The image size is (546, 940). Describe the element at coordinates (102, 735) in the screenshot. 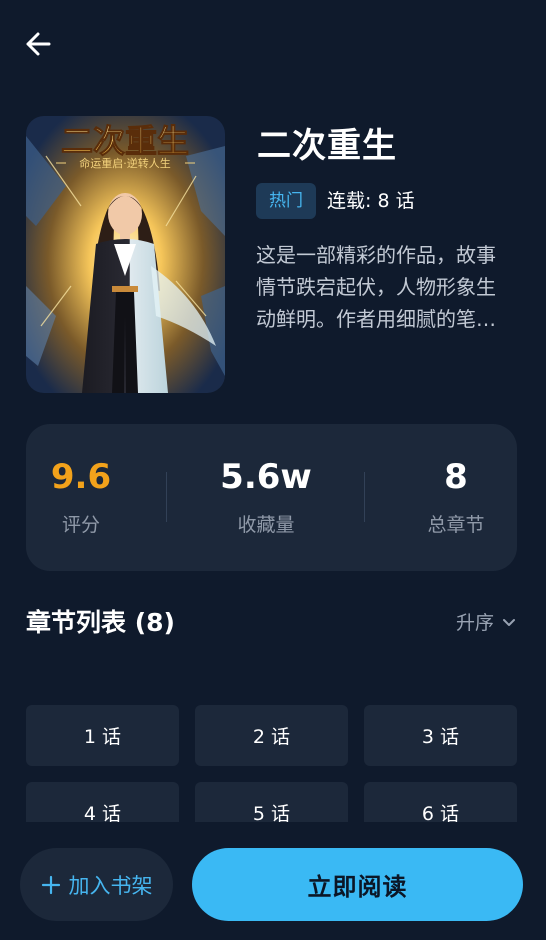

I see `chapter-item: 1 话` at that location.